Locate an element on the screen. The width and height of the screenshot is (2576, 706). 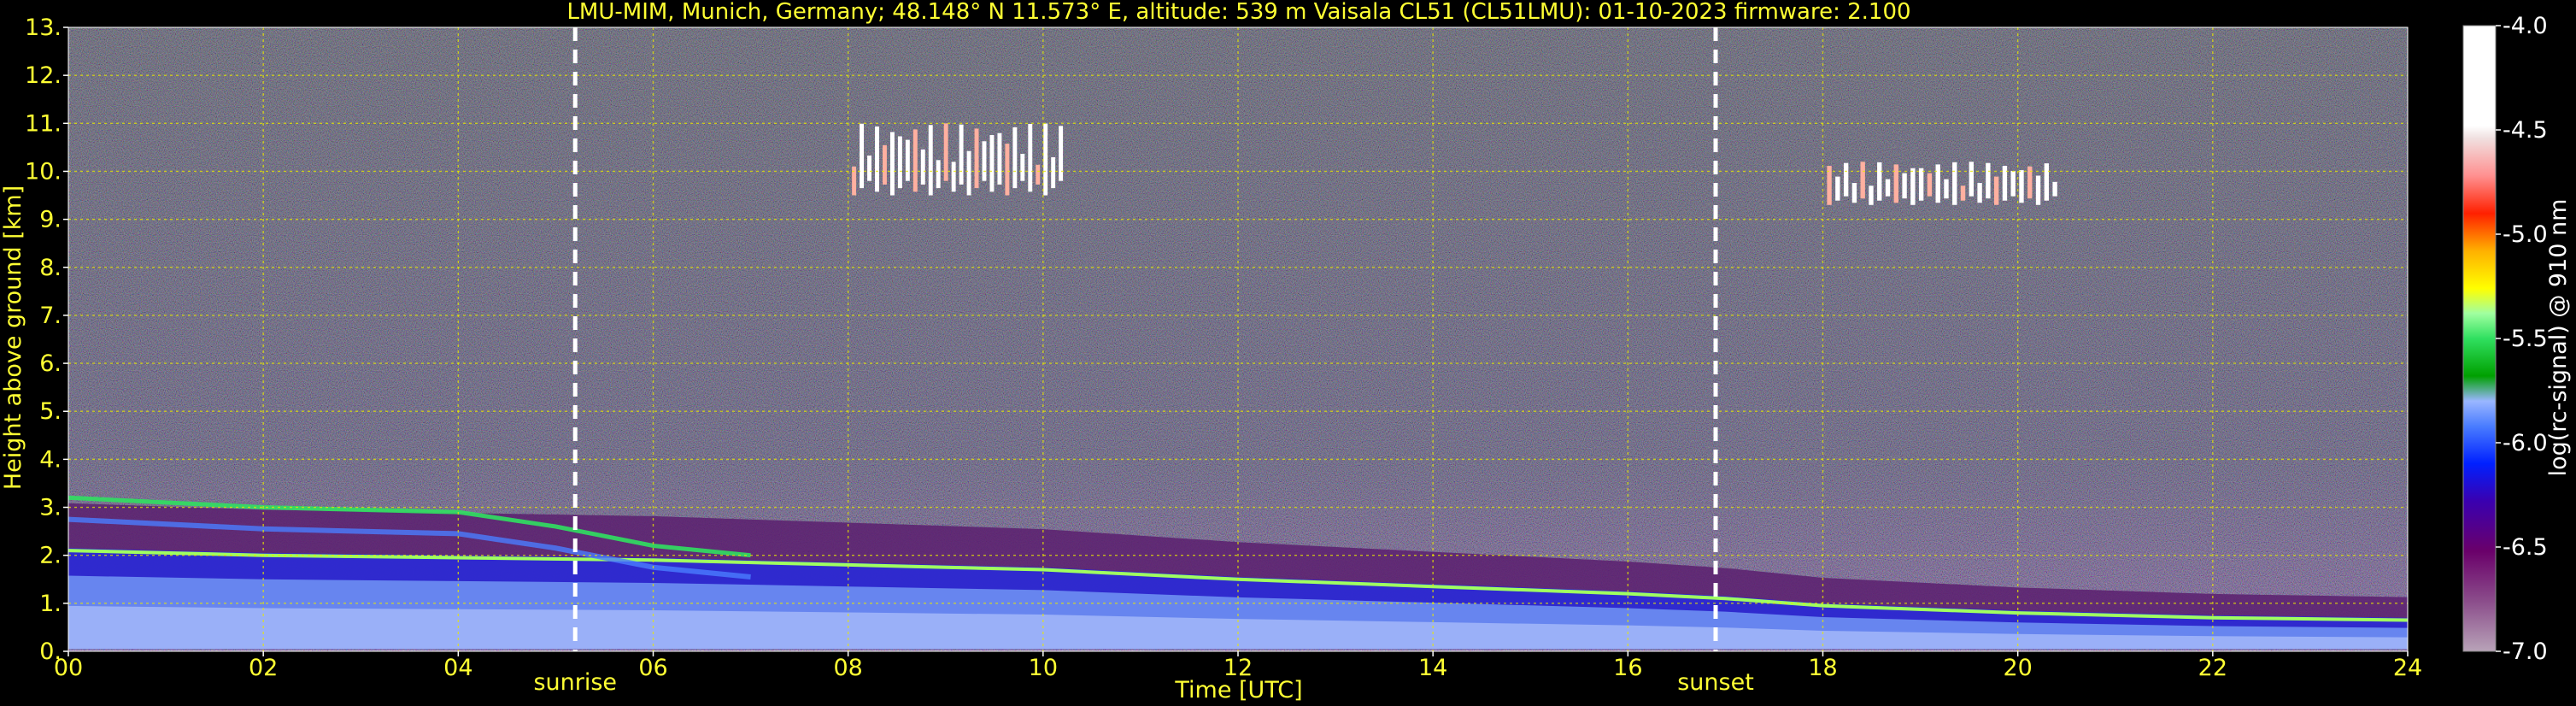
y-tick-label: 6. is located at coordinates (50, 363).